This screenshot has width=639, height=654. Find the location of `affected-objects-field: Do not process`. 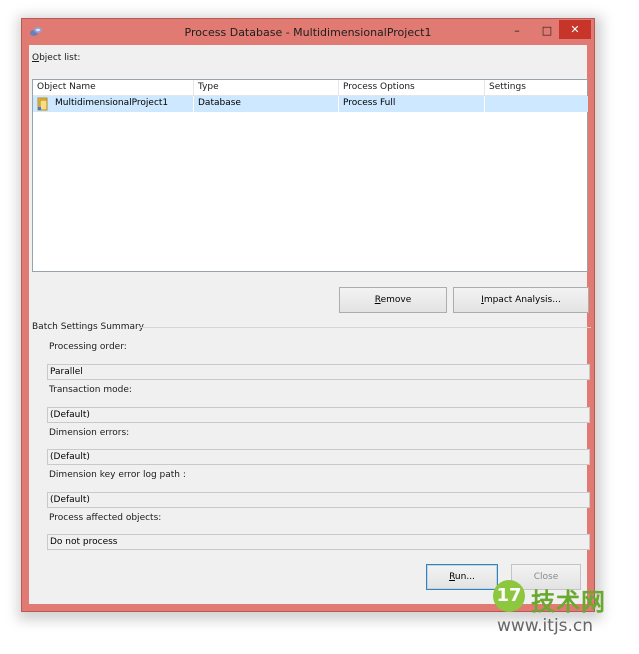

affected-objects-field: Do not process is located at coordinates (318, 542).